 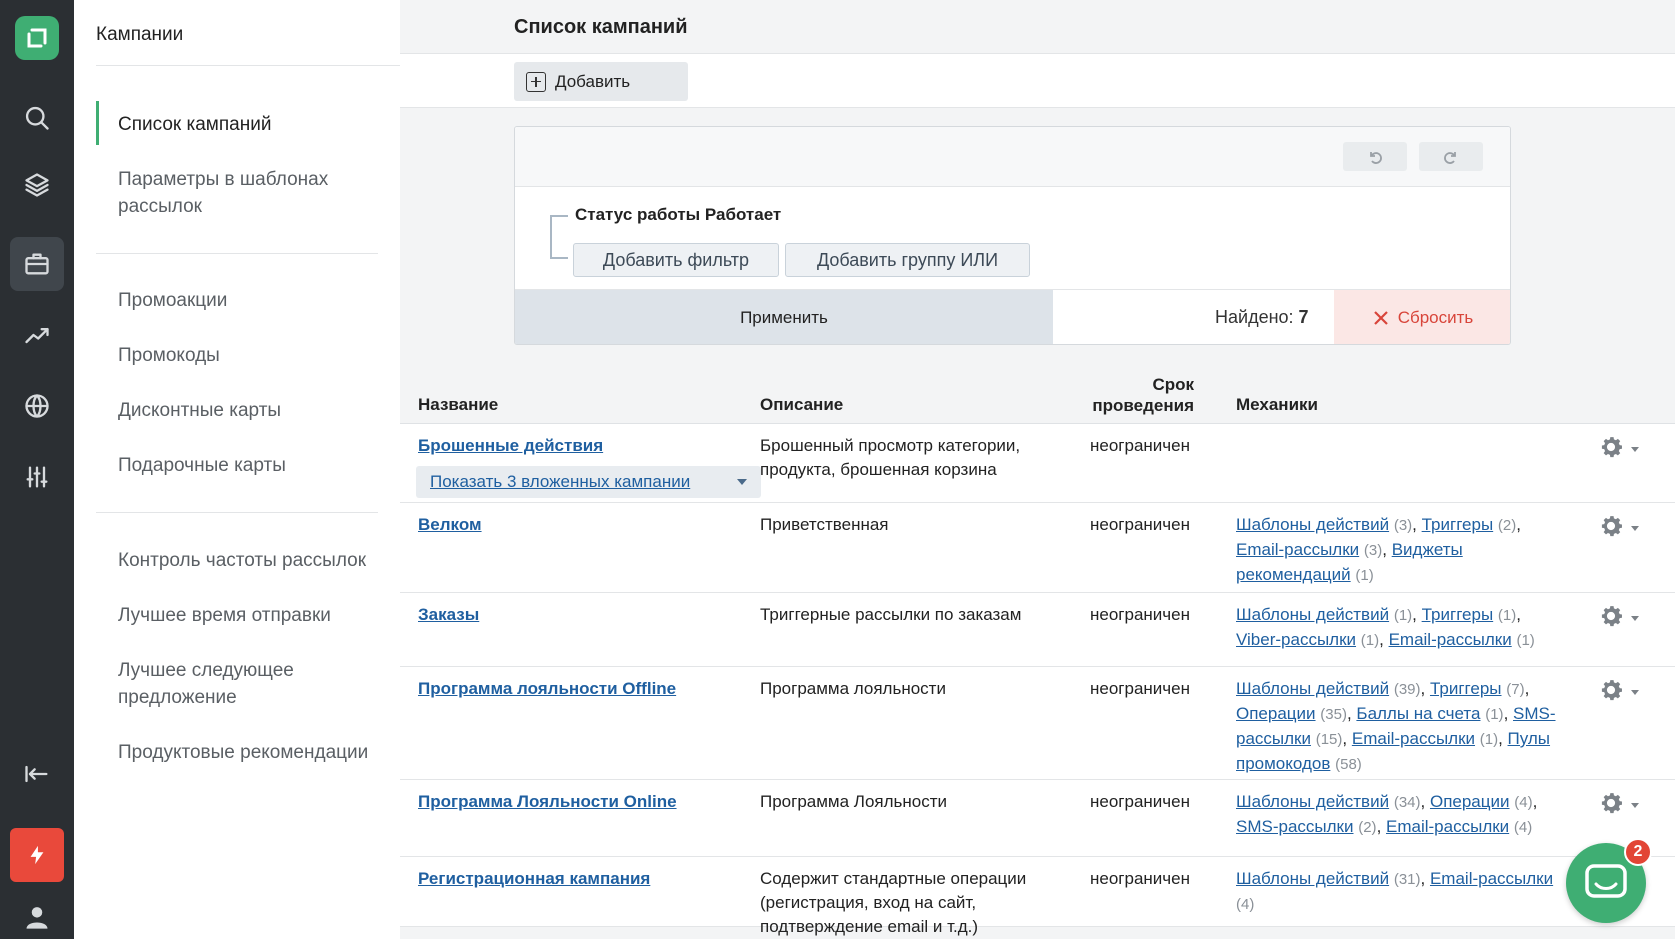 What do you see at coordinates (253, 560) in the screenshot?
I see `sidebar-item-frequency-control: Контроль частоты рассылок` at bounding box center [253, 560].